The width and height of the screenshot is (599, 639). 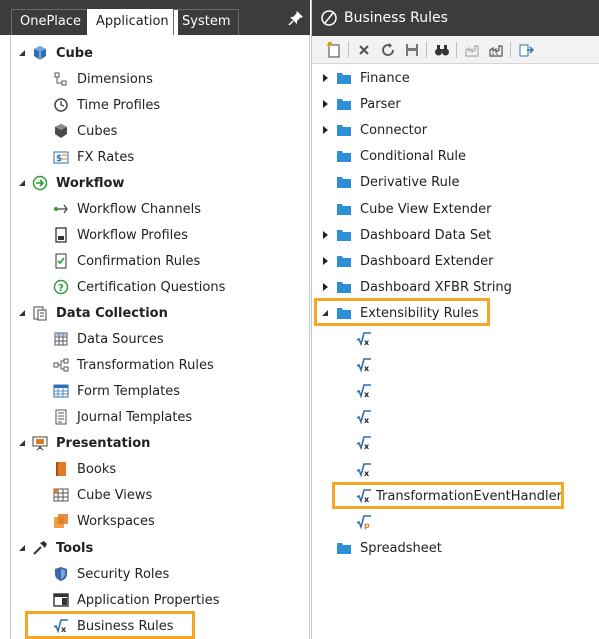 I want to click on tree-item-cubes: Cubes, so click(x=85, y=131).